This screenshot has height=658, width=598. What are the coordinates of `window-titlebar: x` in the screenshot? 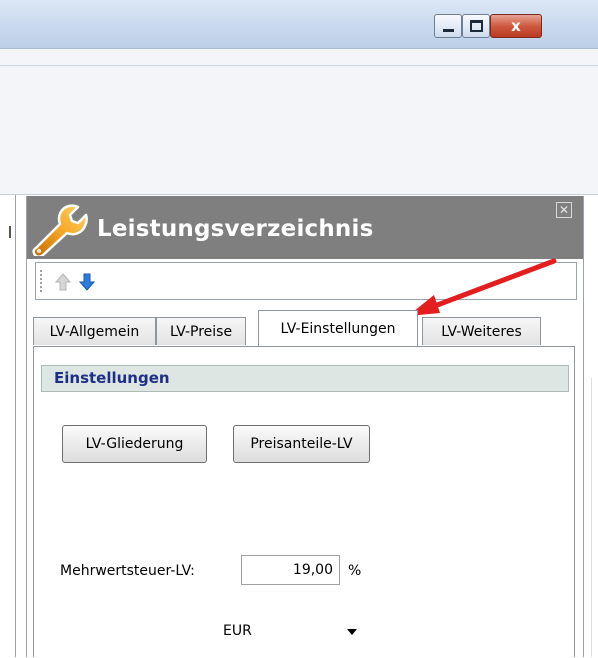 It's located at (299, 24).